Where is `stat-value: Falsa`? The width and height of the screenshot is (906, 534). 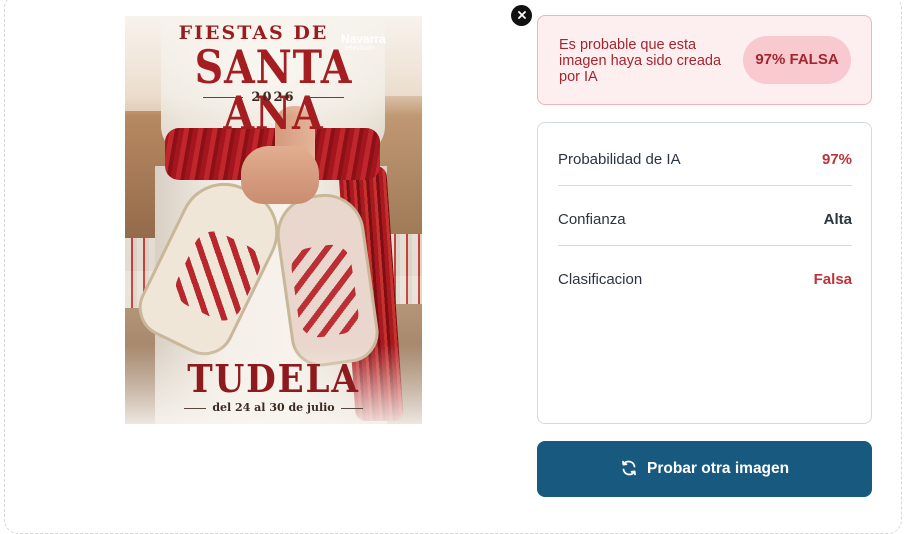
stat-value: Falsa is located at coordinates (832, 279).